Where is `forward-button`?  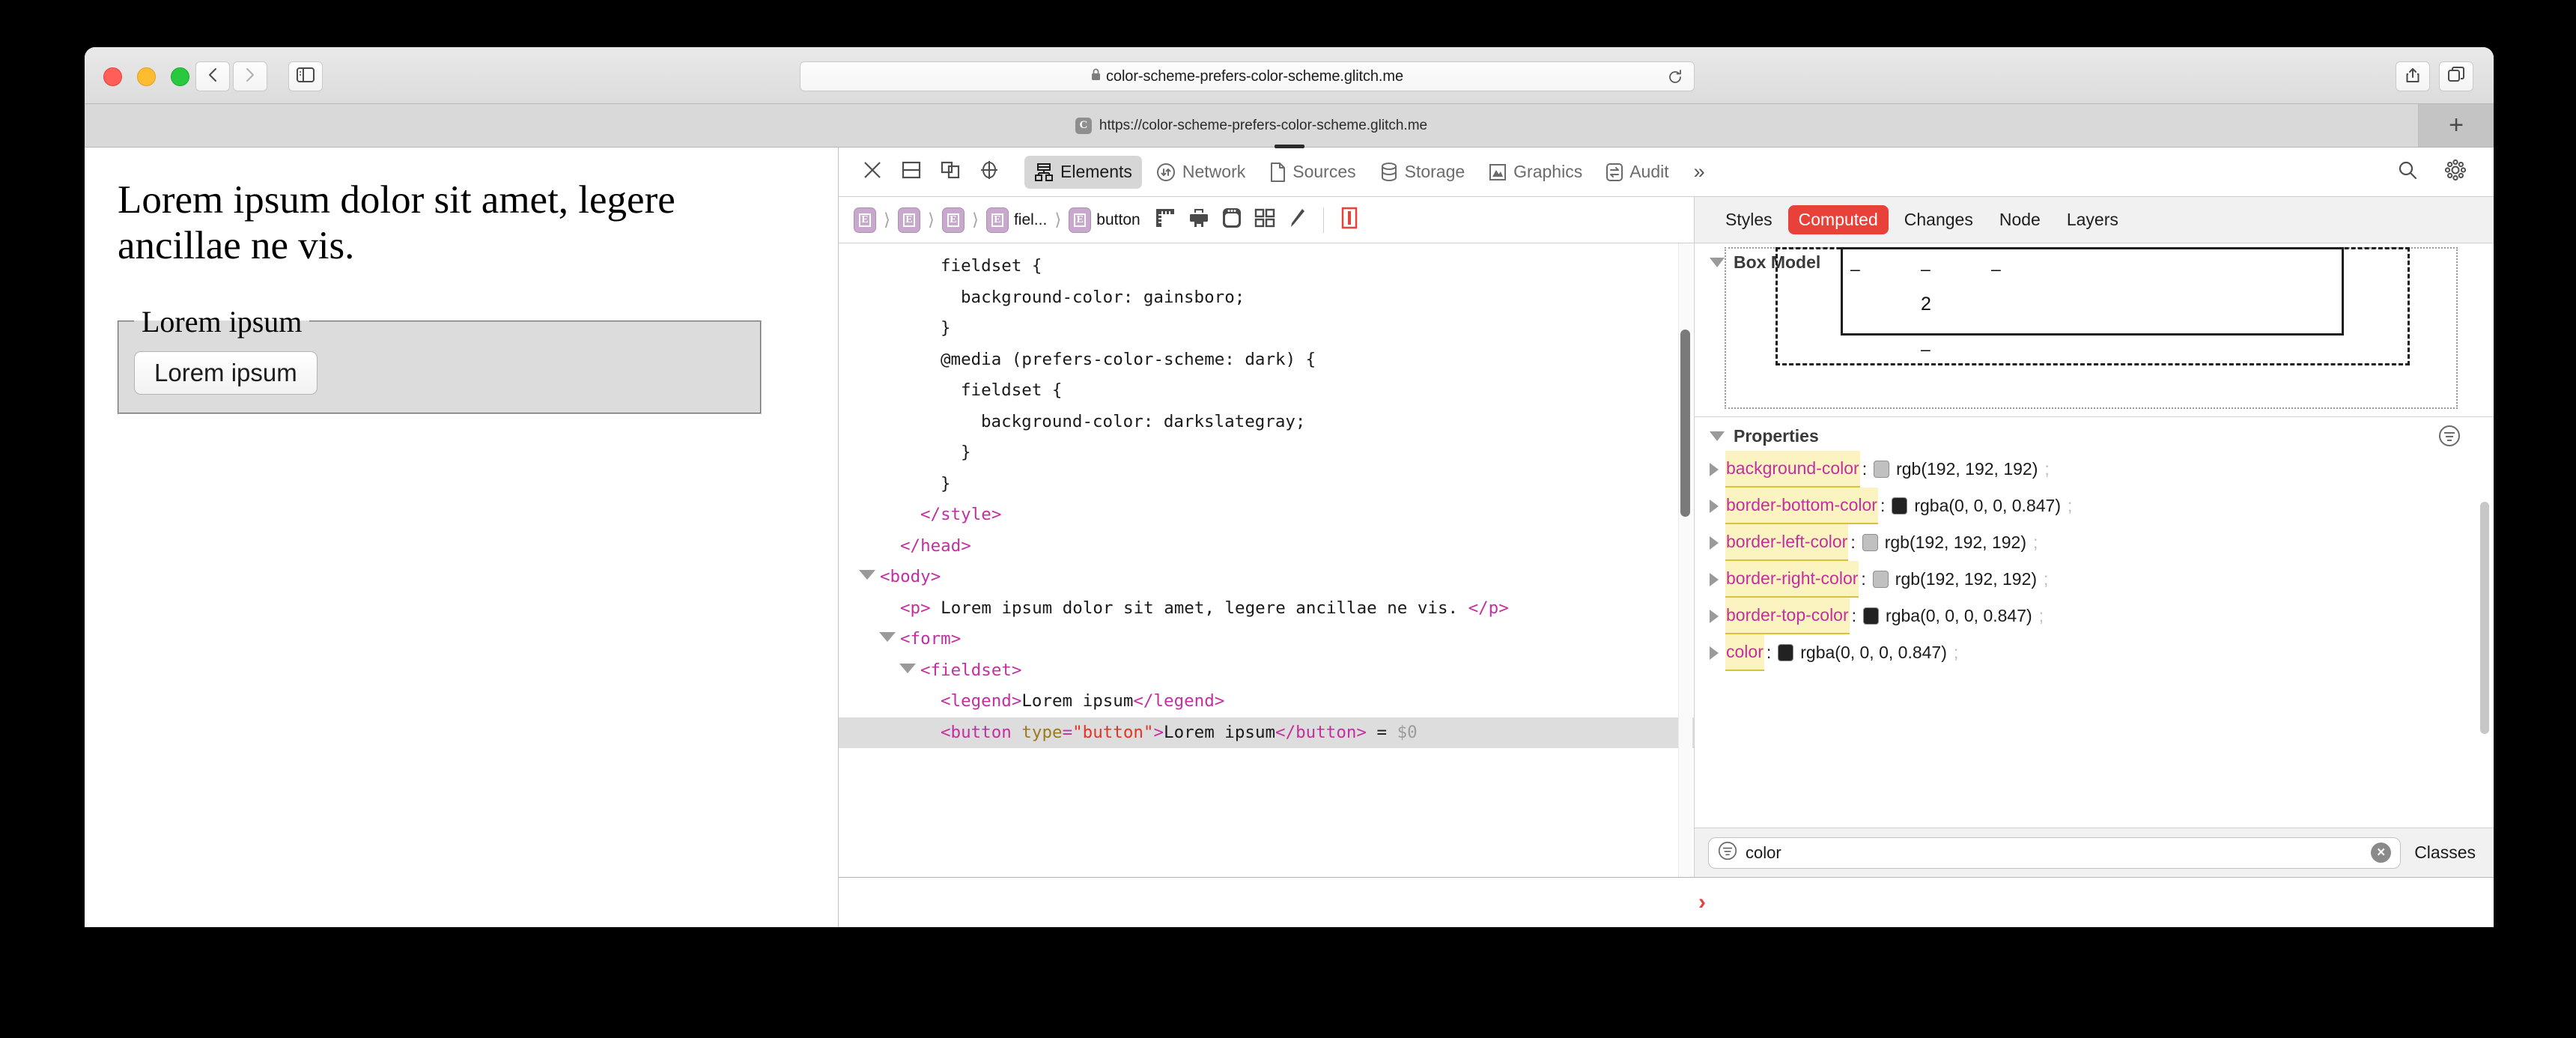 forward-button is located at coordinates (250, 76).